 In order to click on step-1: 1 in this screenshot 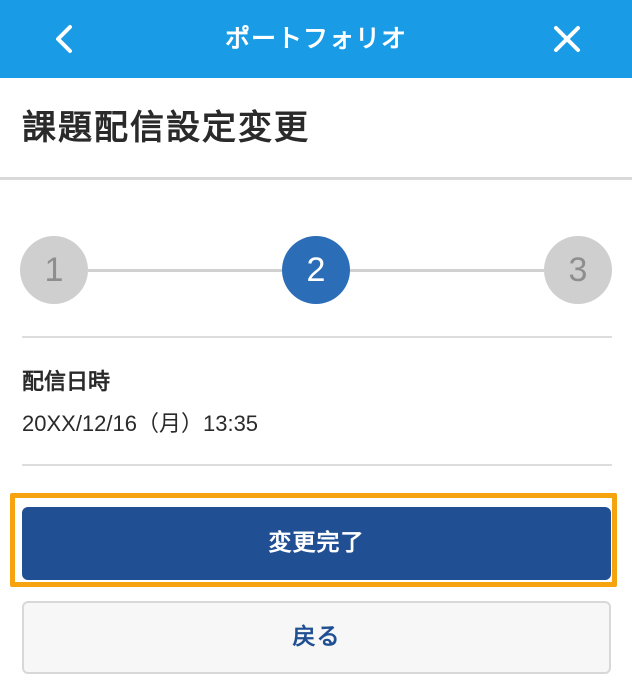, I will do `click(54, 270)`.